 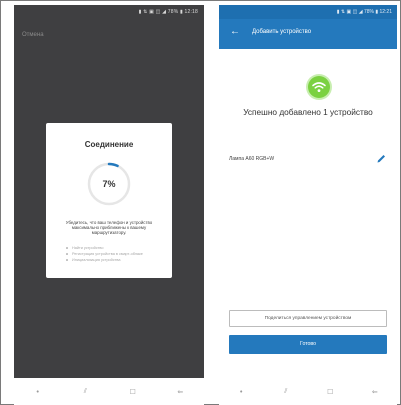 I want to click on success-message: Успешно добавлено 1 устройство, so click(x=308, y=112).